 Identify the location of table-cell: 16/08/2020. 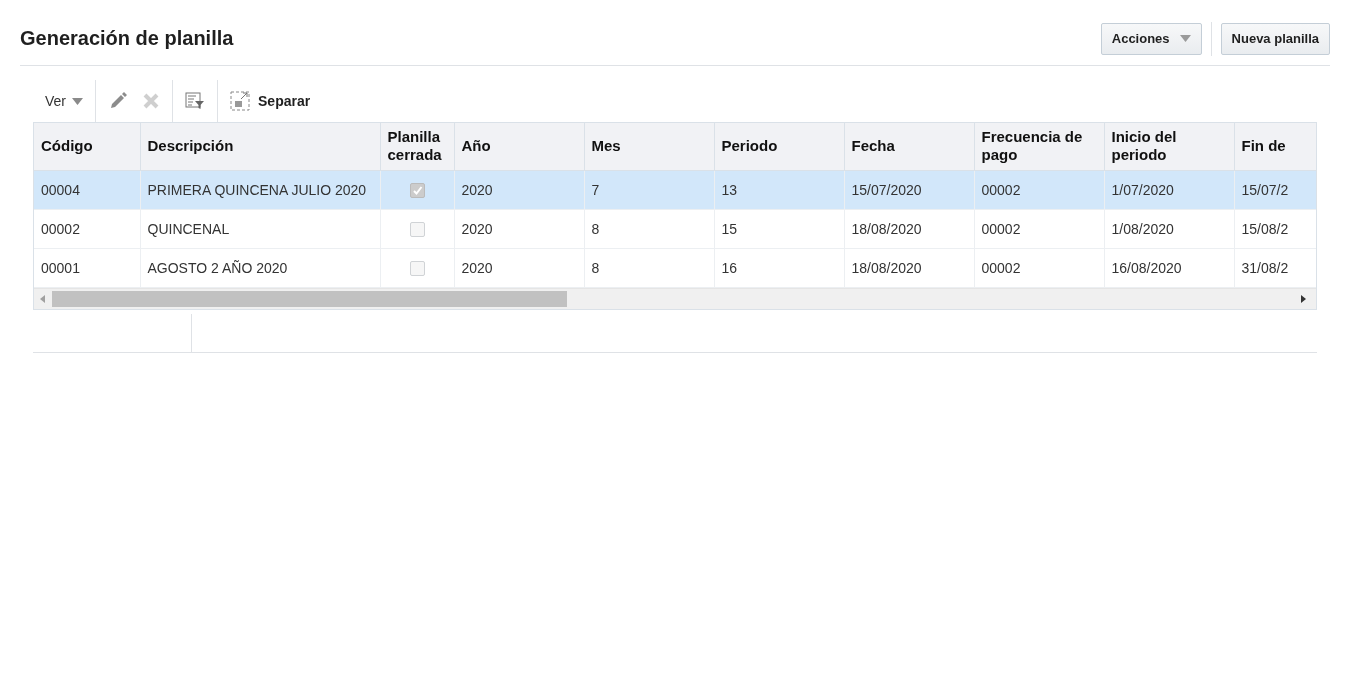
(1169, 267).